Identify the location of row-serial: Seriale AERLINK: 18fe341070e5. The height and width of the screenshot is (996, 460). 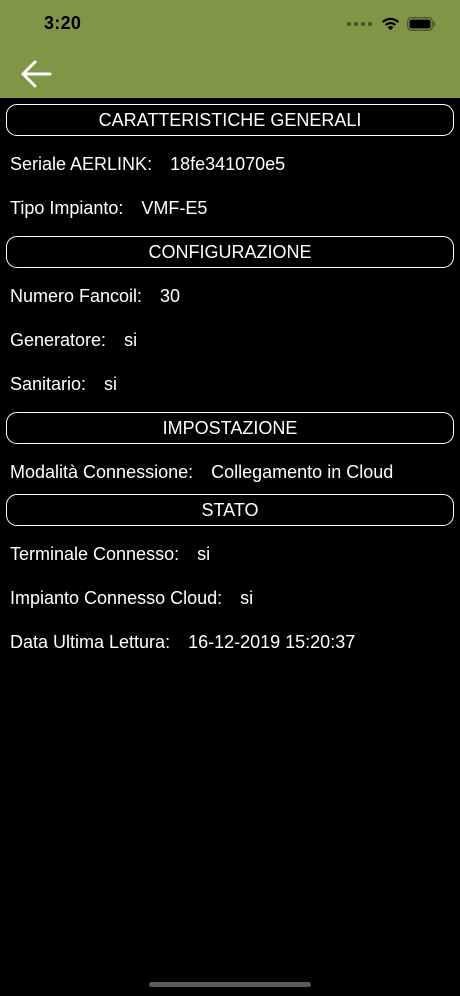
(230, 164).